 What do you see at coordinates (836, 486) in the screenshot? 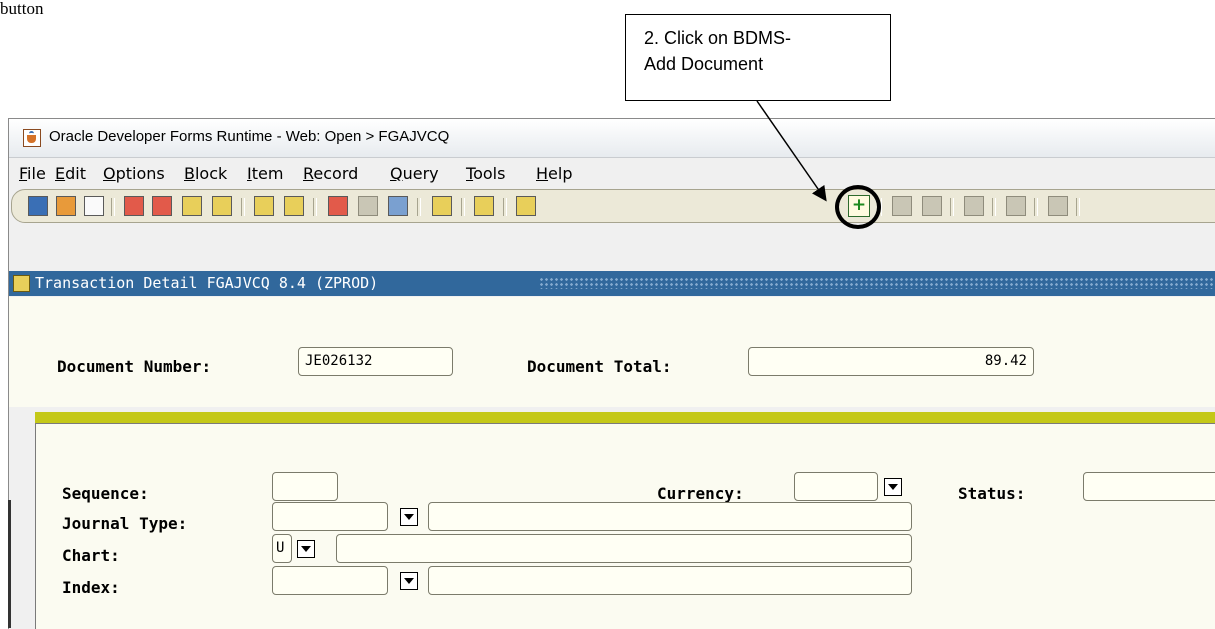
I see `currency-field` at bounding box center [836, 486].